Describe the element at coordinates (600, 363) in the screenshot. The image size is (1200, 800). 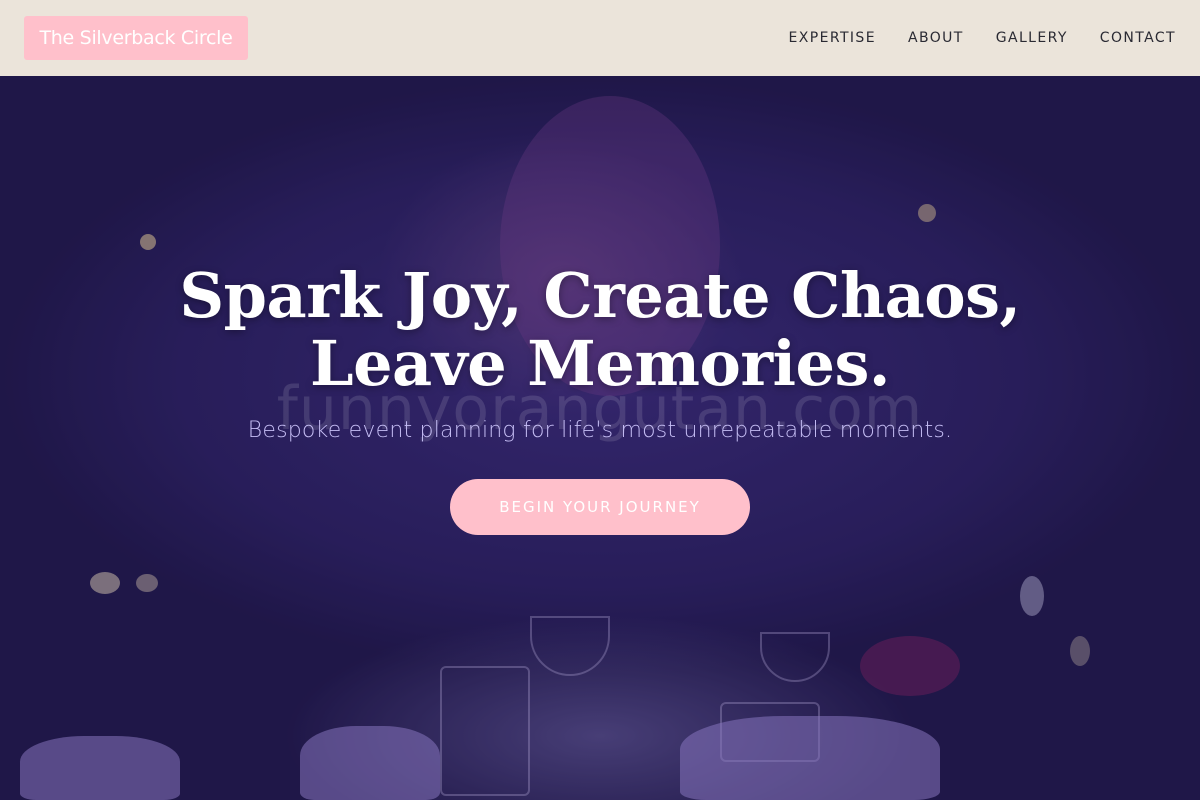
I see `headline-line-2: Leave Memories.` at that location.